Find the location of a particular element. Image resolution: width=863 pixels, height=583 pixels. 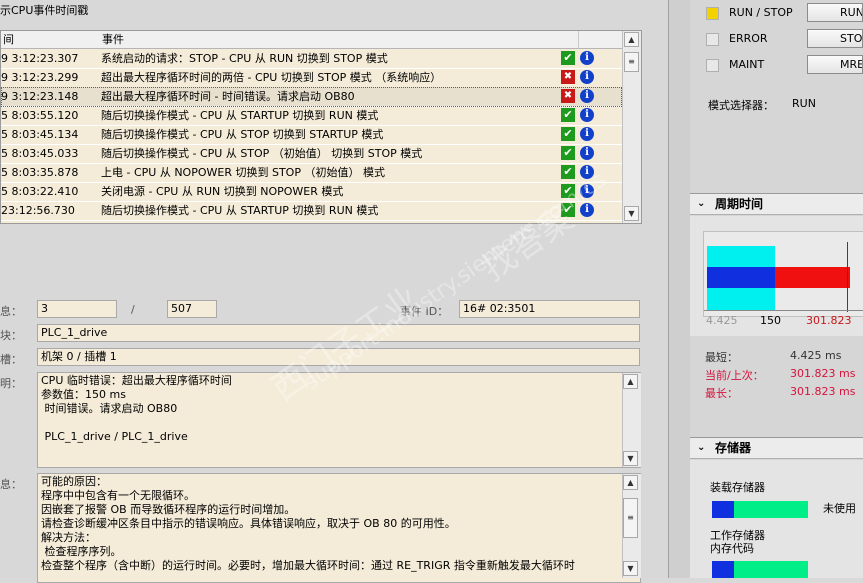

load-memory-bar is located at coordinates (760, 509).